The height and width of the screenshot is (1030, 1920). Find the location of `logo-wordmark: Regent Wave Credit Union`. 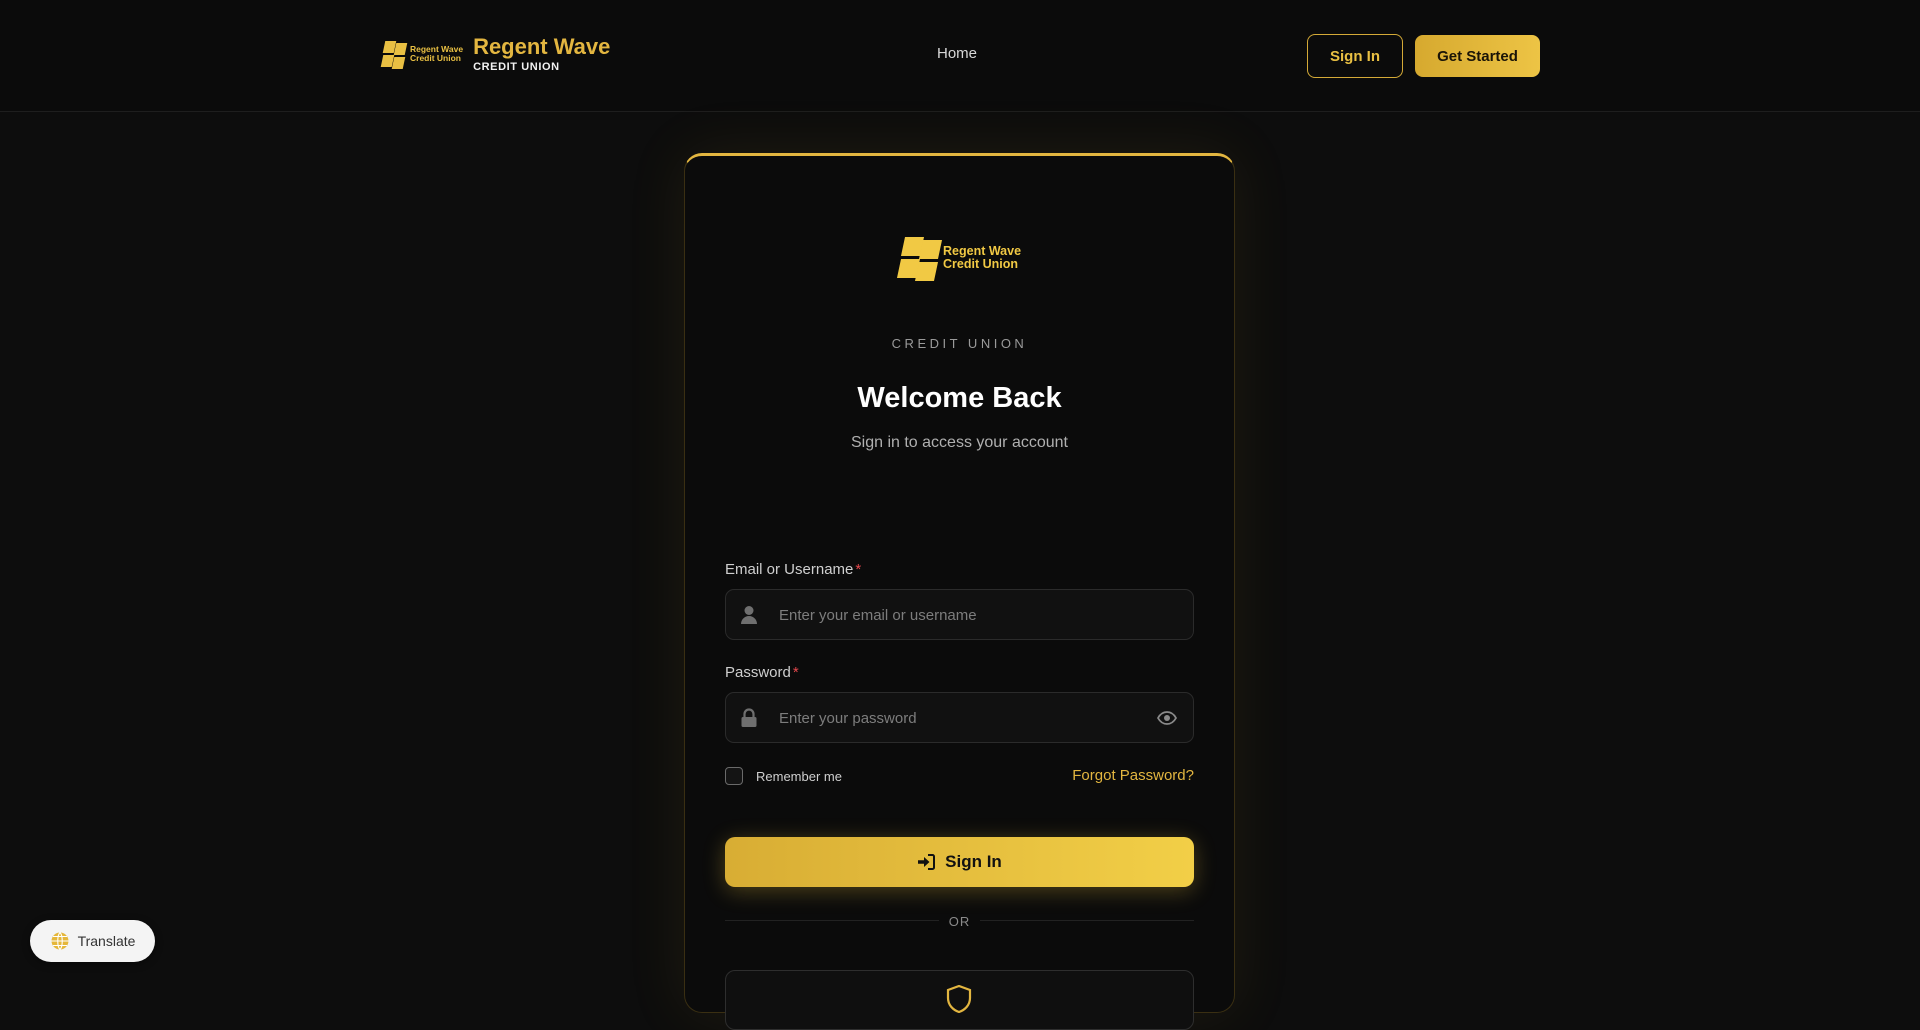

logo-wordmark: Regent Wave Credit Union is located at coordinates (436, 54).